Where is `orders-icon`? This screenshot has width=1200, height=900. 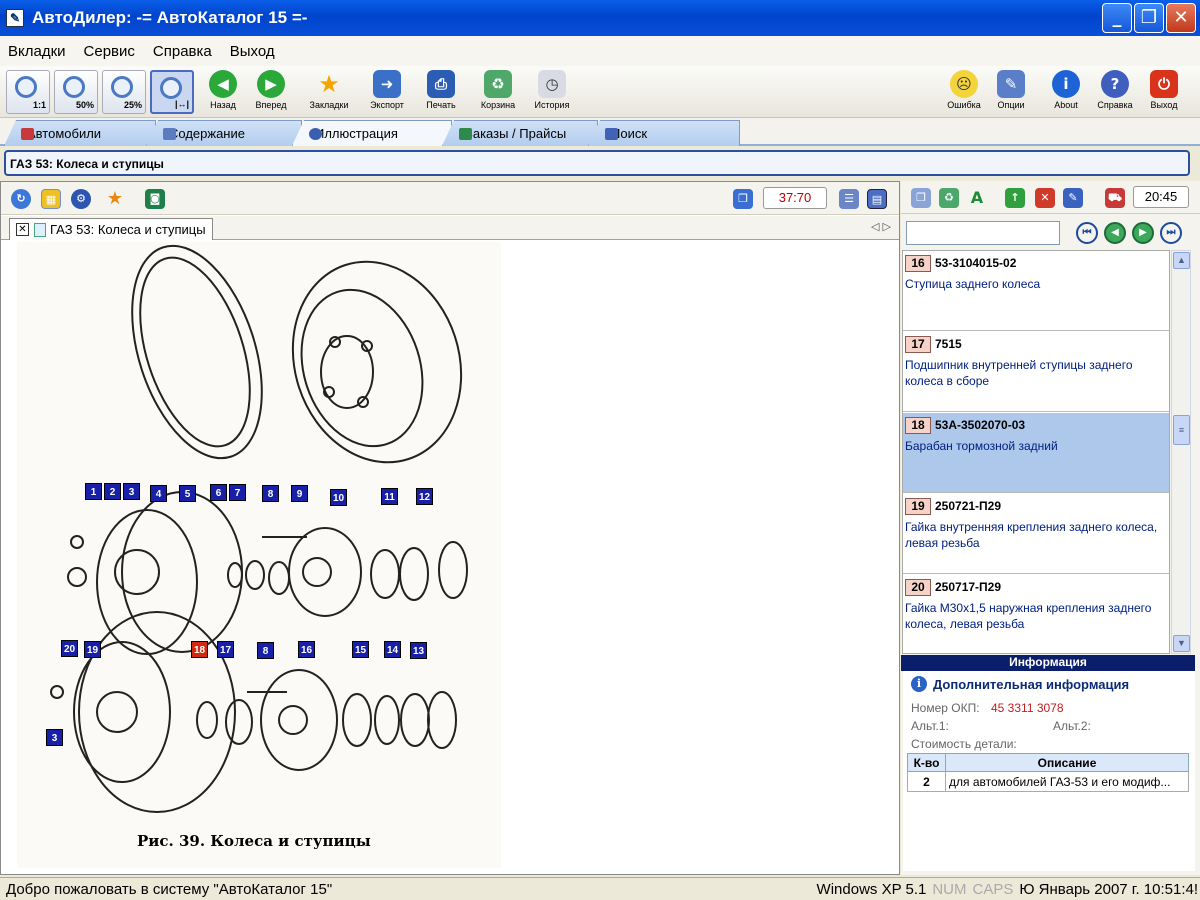 orders-icon is located at coordinates (465, 134).